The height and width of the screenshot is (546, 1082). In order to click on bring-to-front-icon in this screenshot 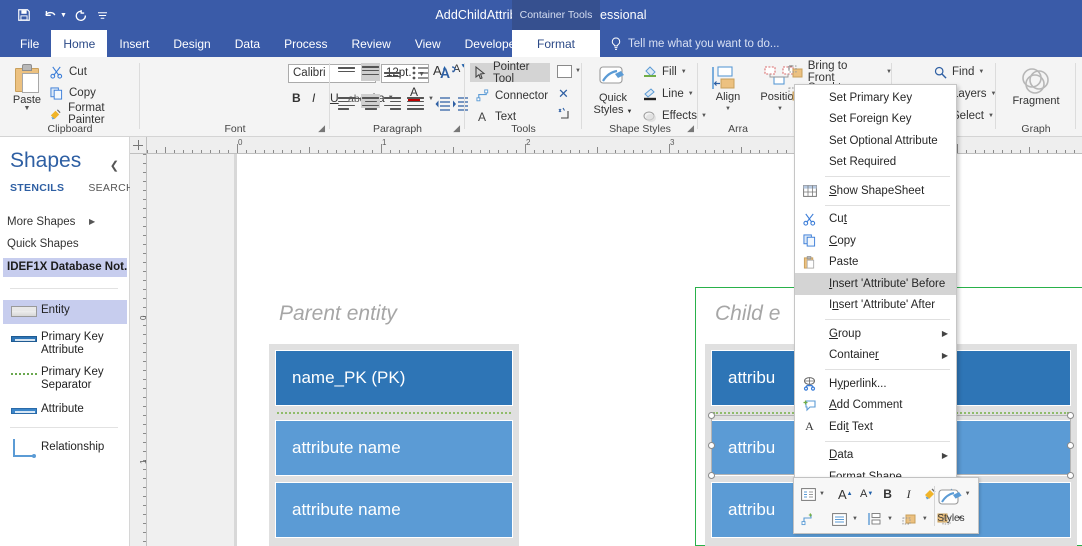, I will do `click(909, 519)`.